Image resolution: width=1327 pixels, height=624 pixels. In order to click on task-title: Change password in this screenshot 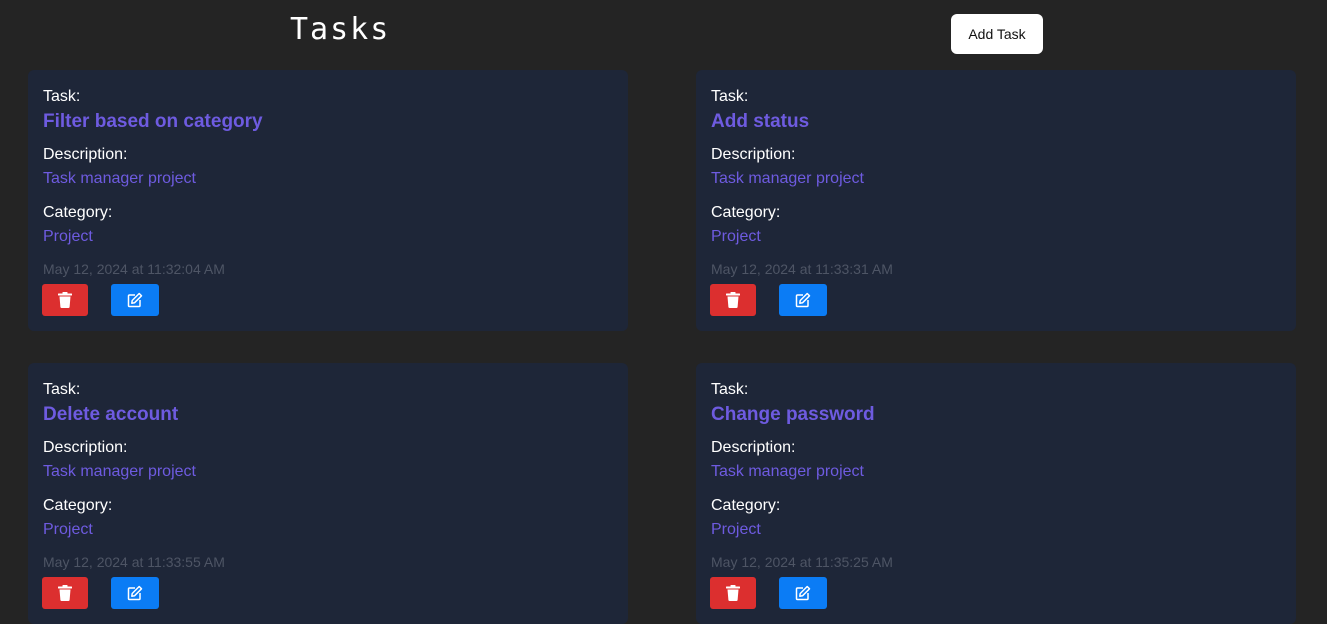, I will do `click(793, 414)`.